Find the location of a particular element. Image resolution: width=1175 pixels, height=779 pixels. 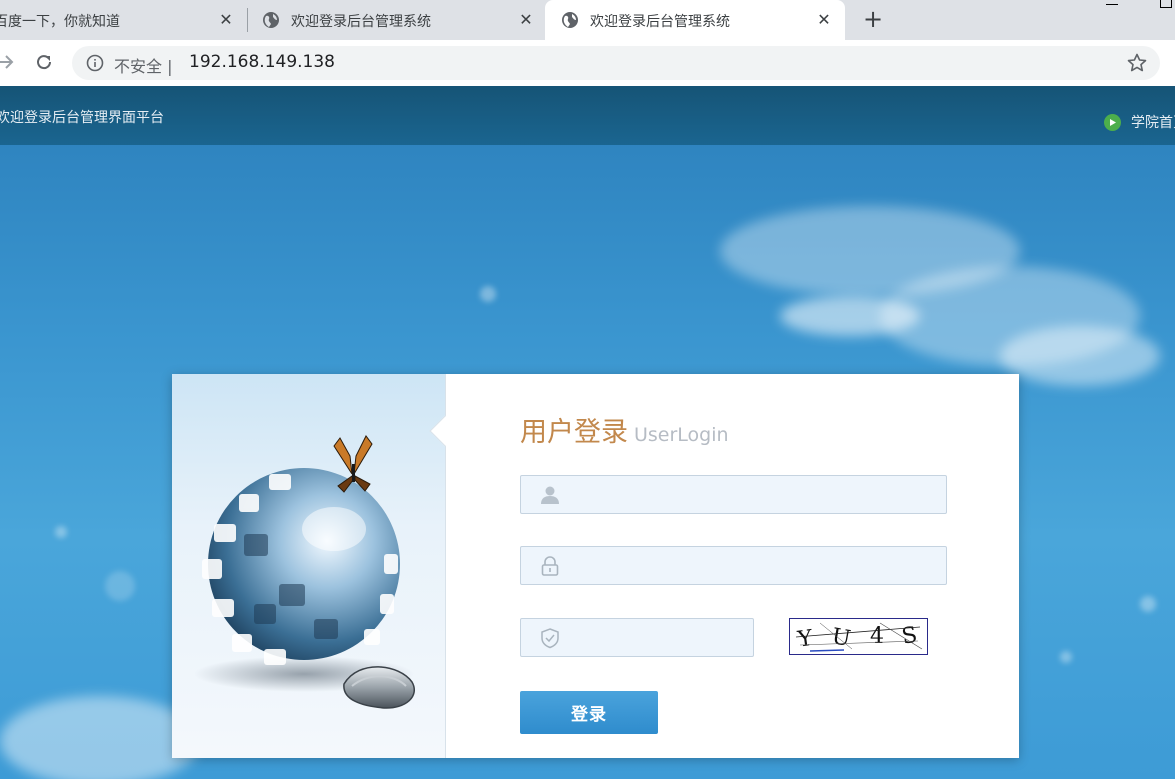

captcha-field is located at coordinates (637, 637).